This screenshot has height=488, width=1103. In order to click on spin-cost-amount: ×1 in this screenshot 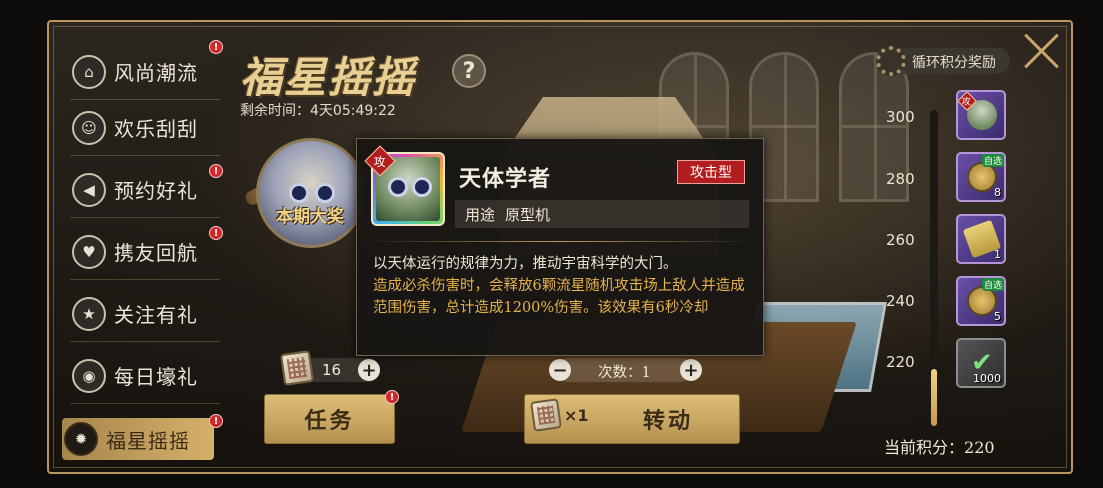, I will do `click(576, 415)`.